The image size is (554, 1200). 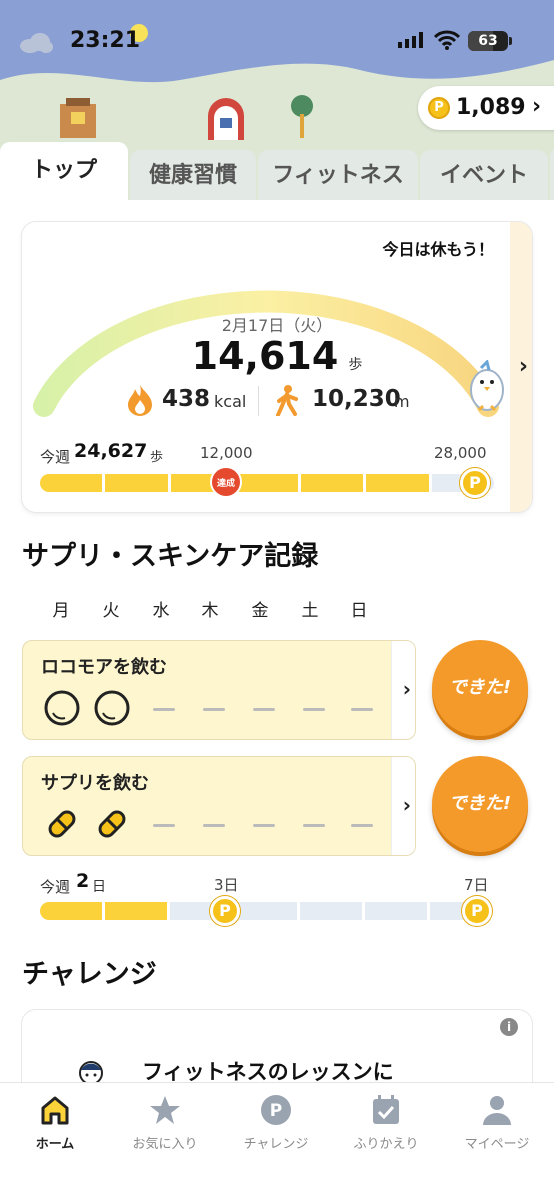 I want to click on achieved-badge: 達成, so click(x=226, y=482).